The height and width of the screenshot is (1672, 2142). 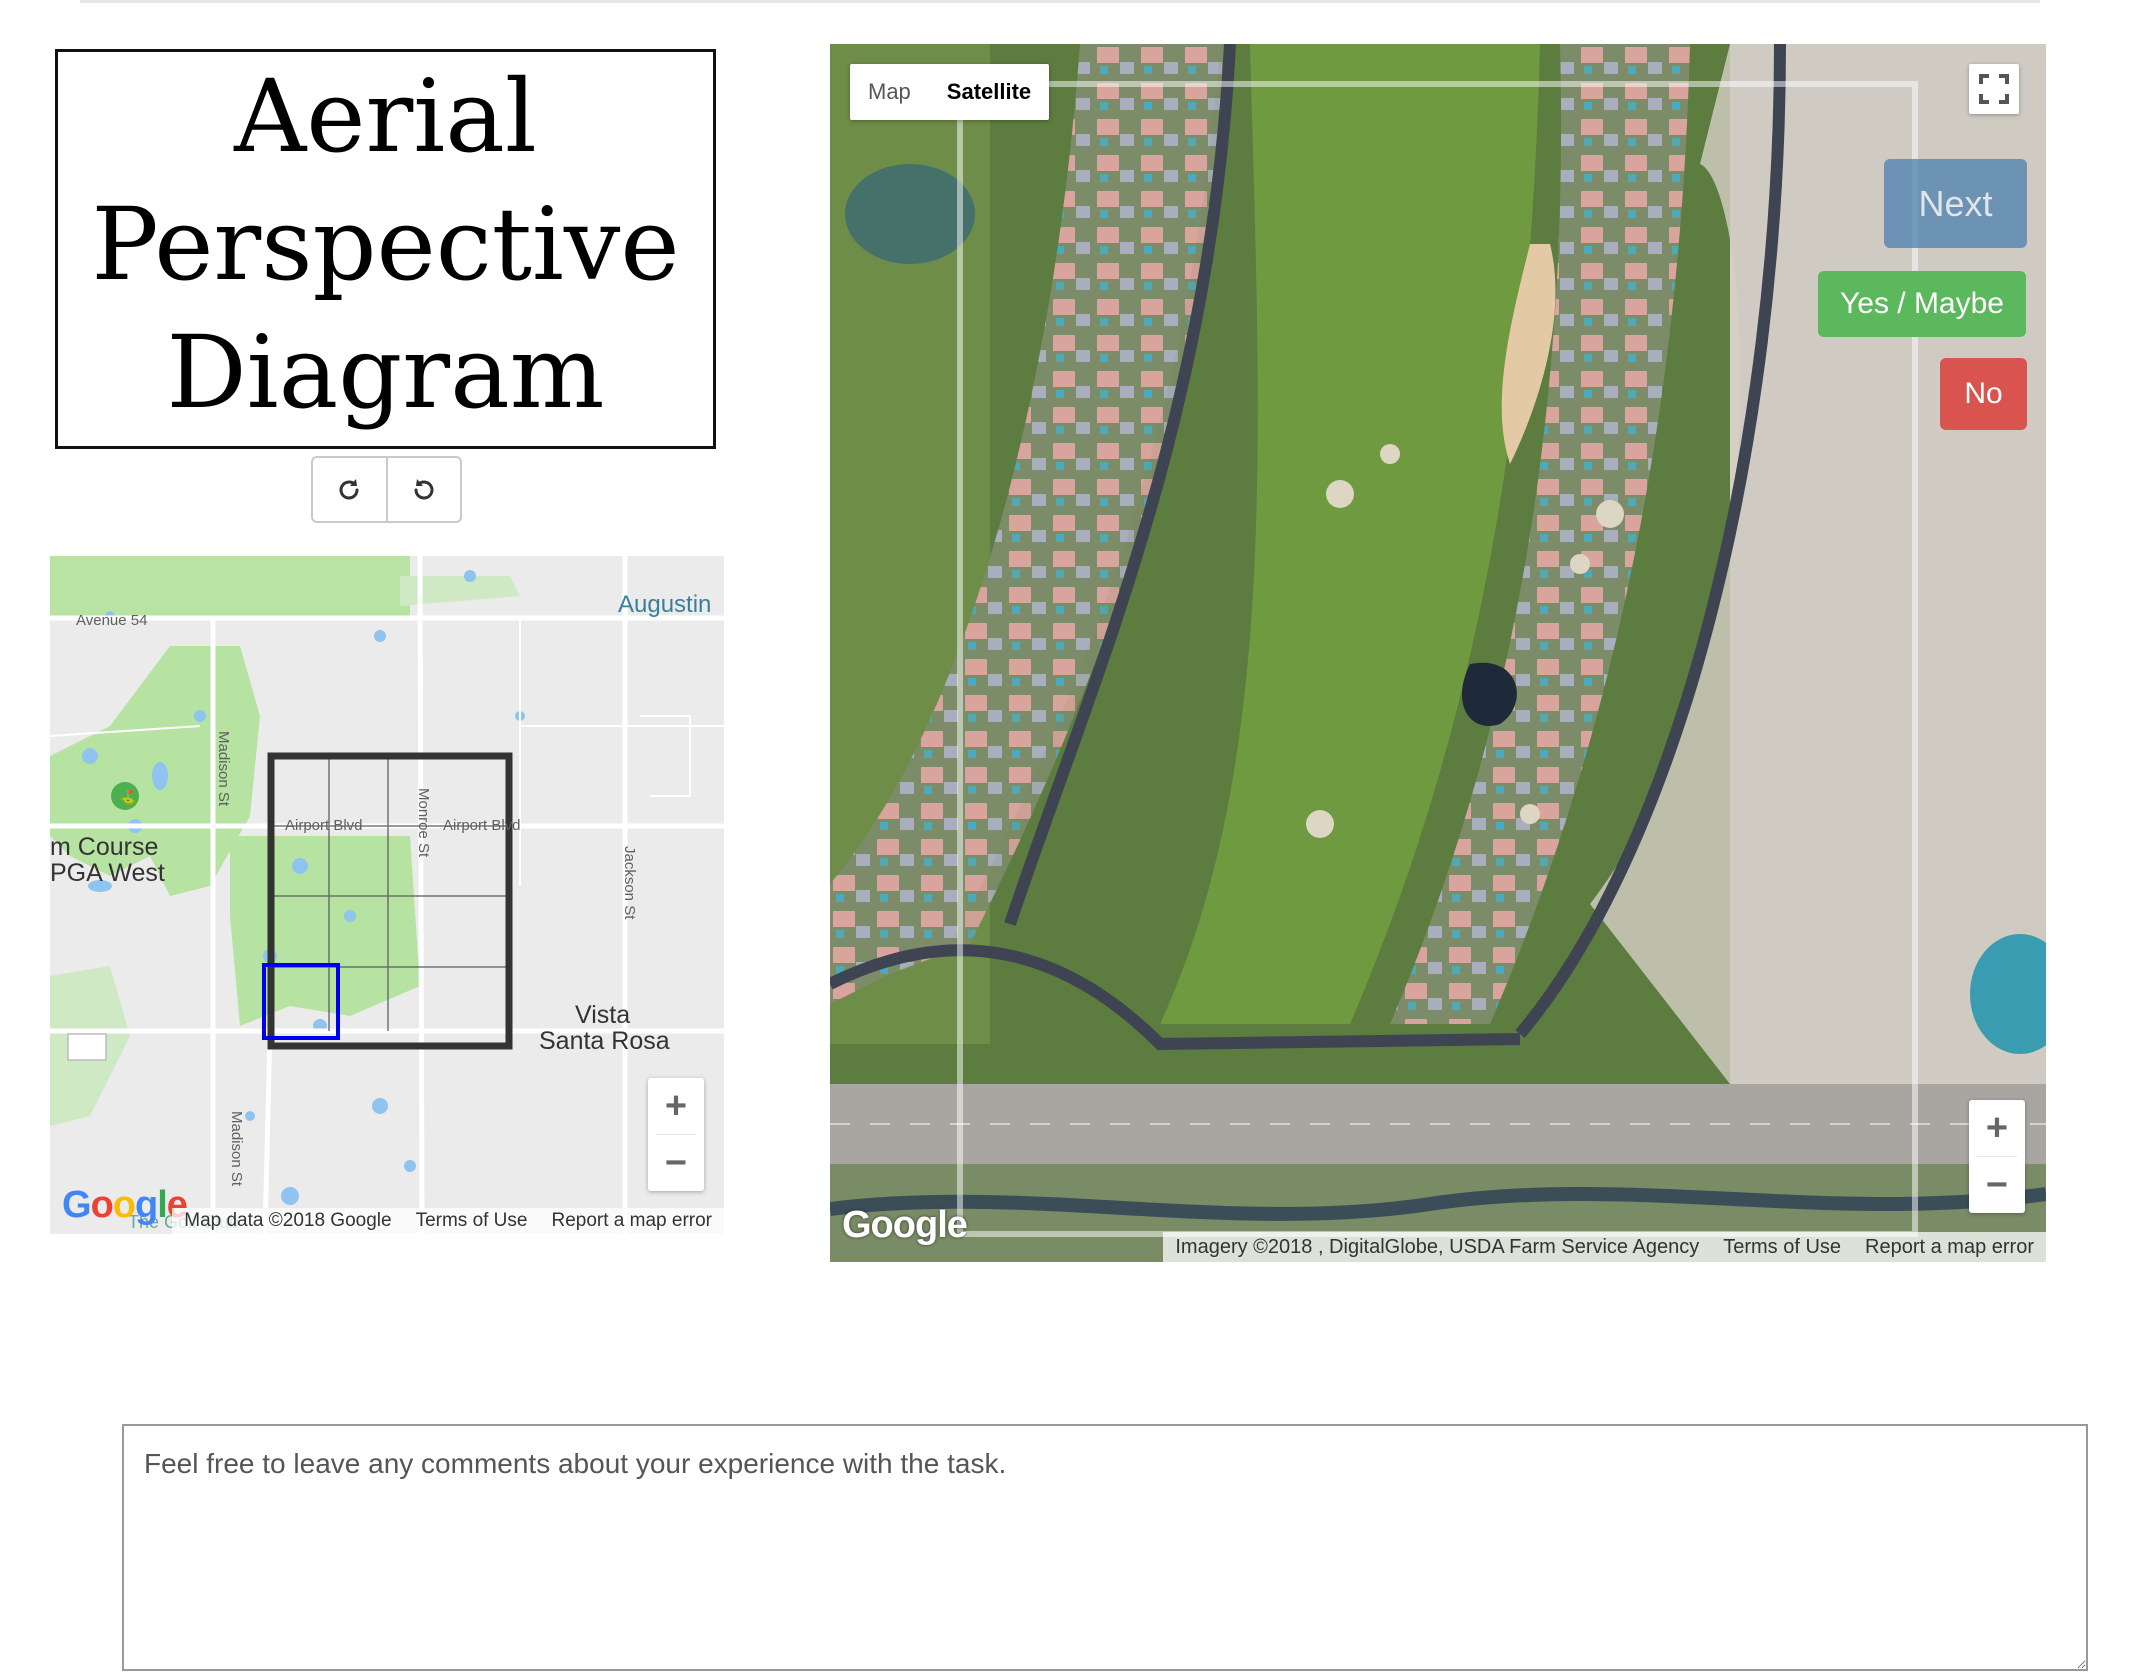 What do you see at coordinates (482, 825) in the screenshot?
I see `street-label-airport-2: Airport Blvd` at bounding box center [482, 825].